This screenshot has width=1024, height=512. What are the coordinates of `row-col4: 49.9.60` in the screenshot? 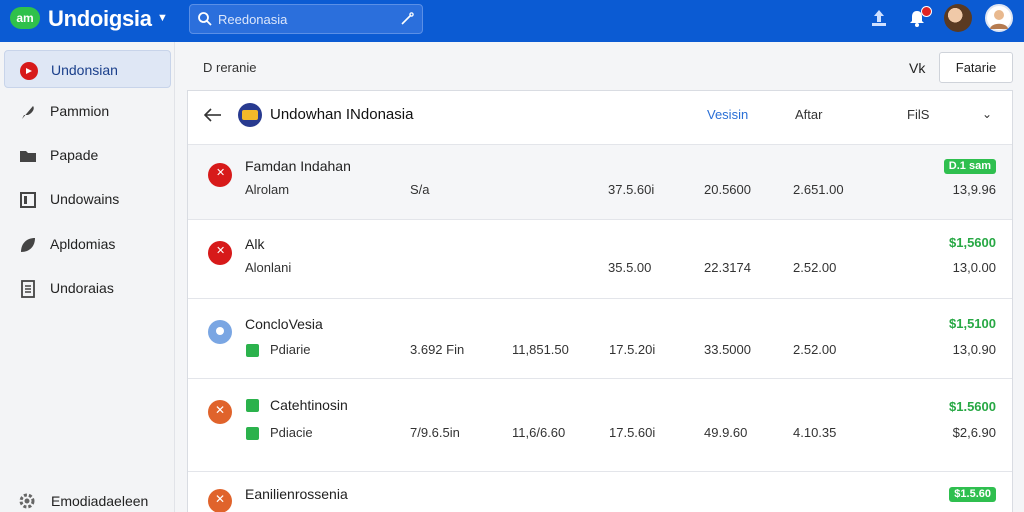 It's located at (726, 432).